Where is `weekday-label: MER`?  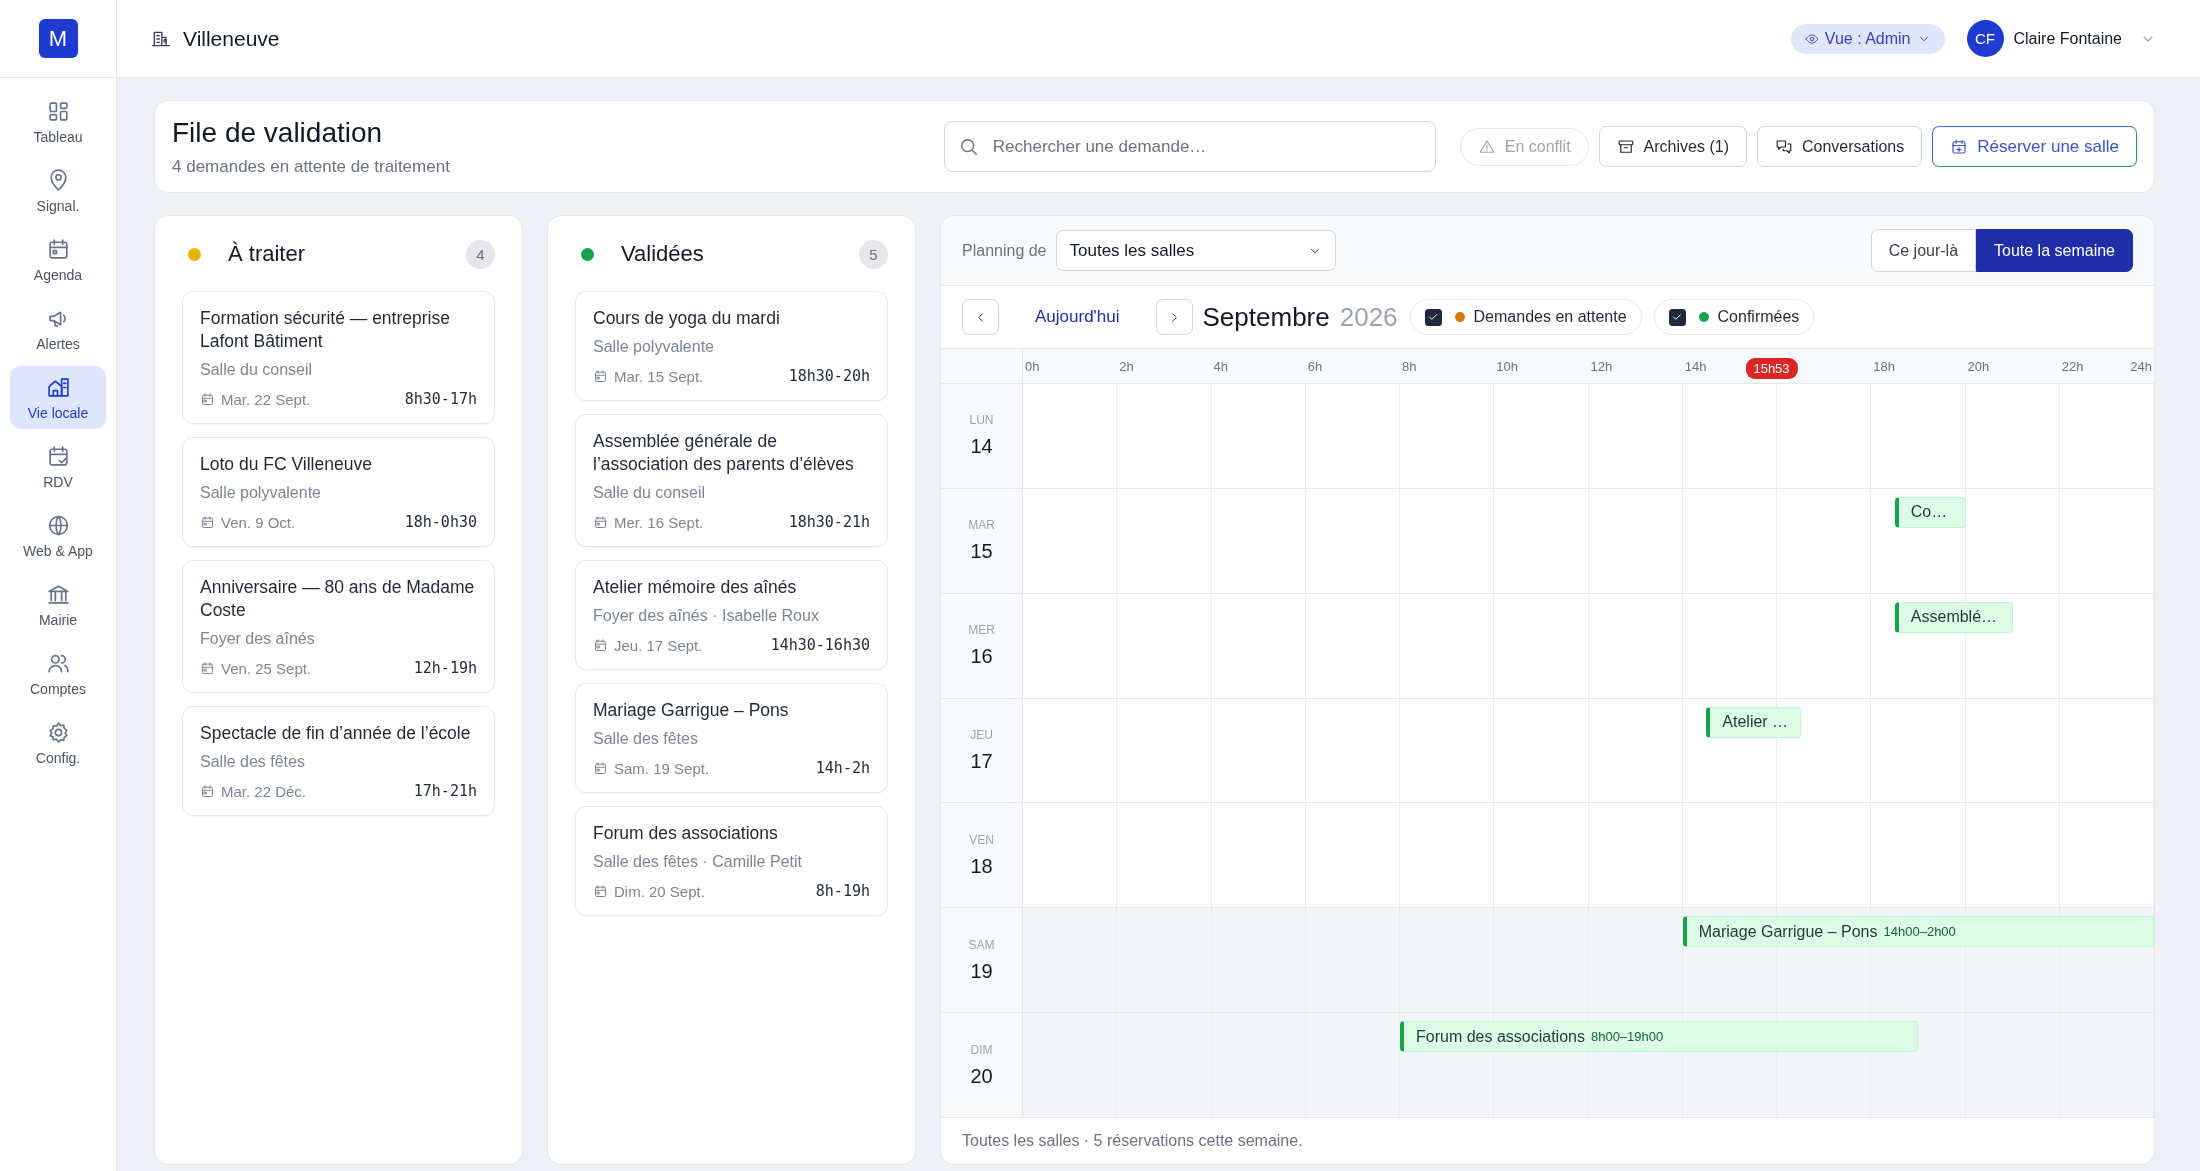
weekday-label: MER is located at coordinates (981, 630).